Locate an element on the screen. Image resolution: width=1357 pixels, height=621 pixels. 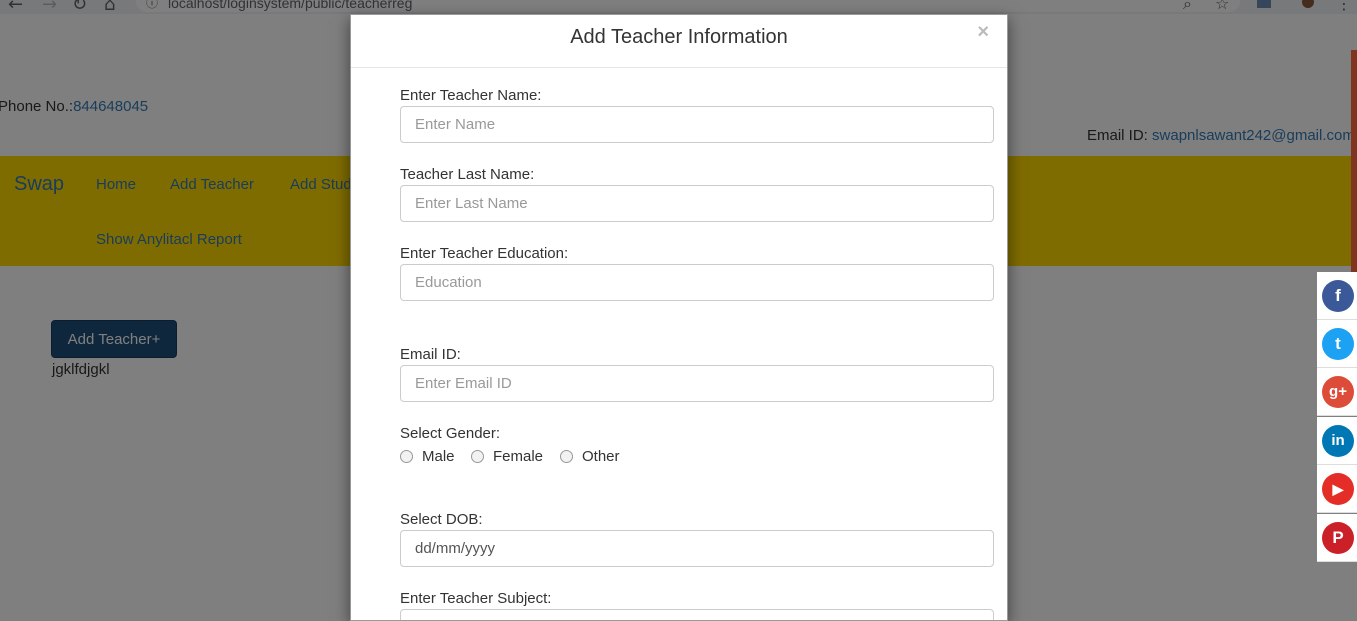
pinterest-share: P is located at coordinates (1337, 538).